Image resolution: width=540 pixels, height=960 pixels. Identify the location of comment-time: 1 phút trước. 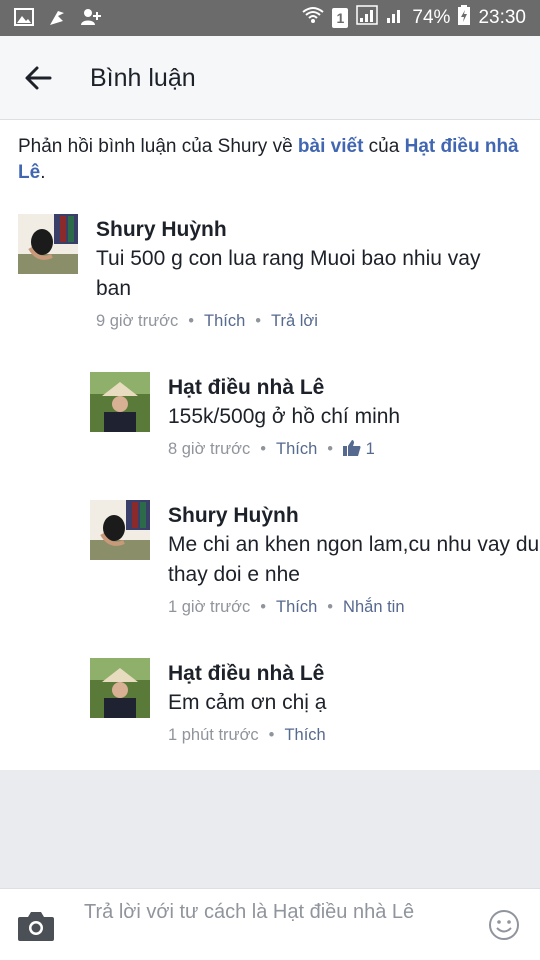
(213, 735).